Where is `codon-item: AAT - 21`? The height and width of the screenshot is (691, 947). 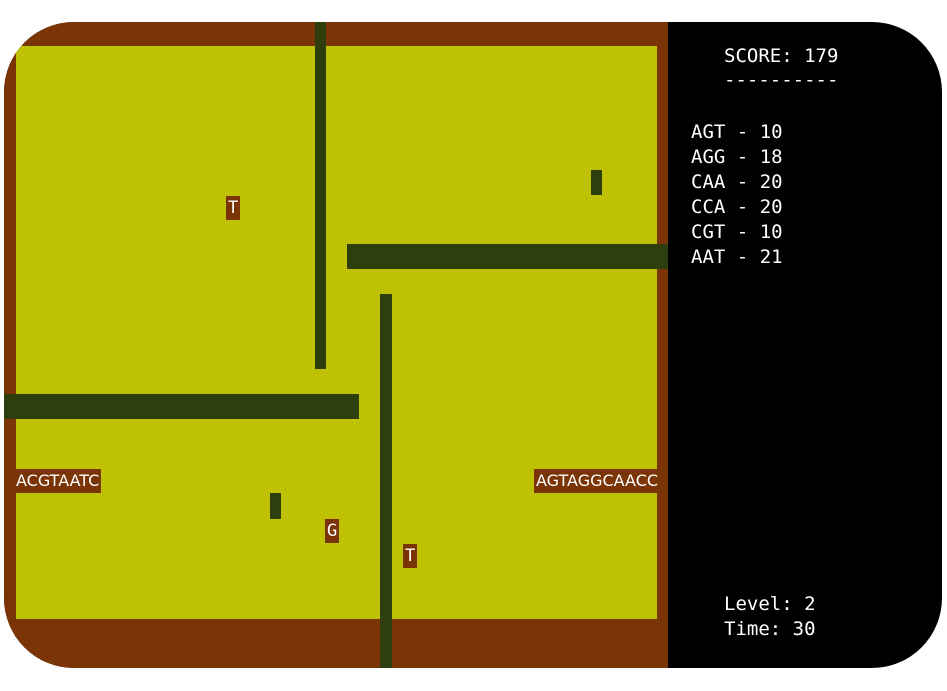 codon-item: AAT - 21 is located at coordinates (737, 257).